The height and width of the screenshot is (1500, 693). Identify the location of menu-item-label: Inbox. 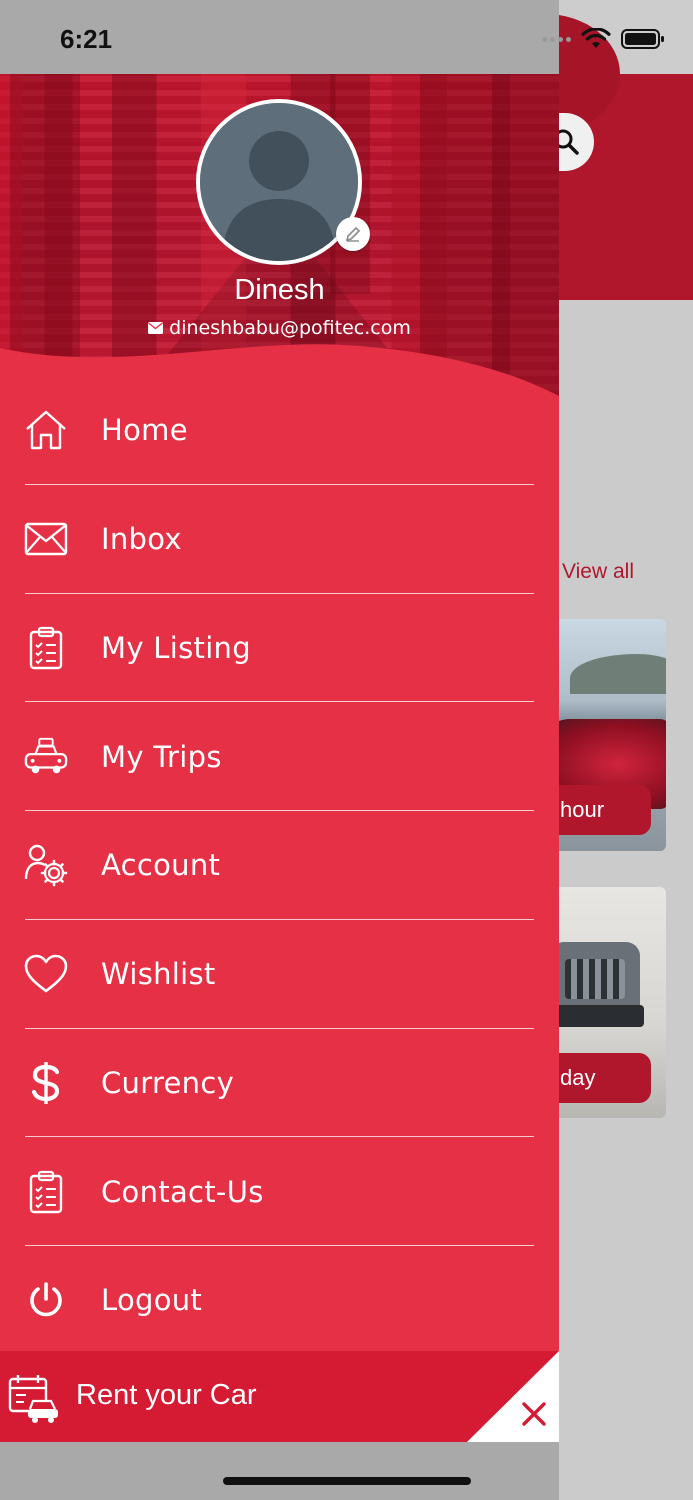
(141, 539).